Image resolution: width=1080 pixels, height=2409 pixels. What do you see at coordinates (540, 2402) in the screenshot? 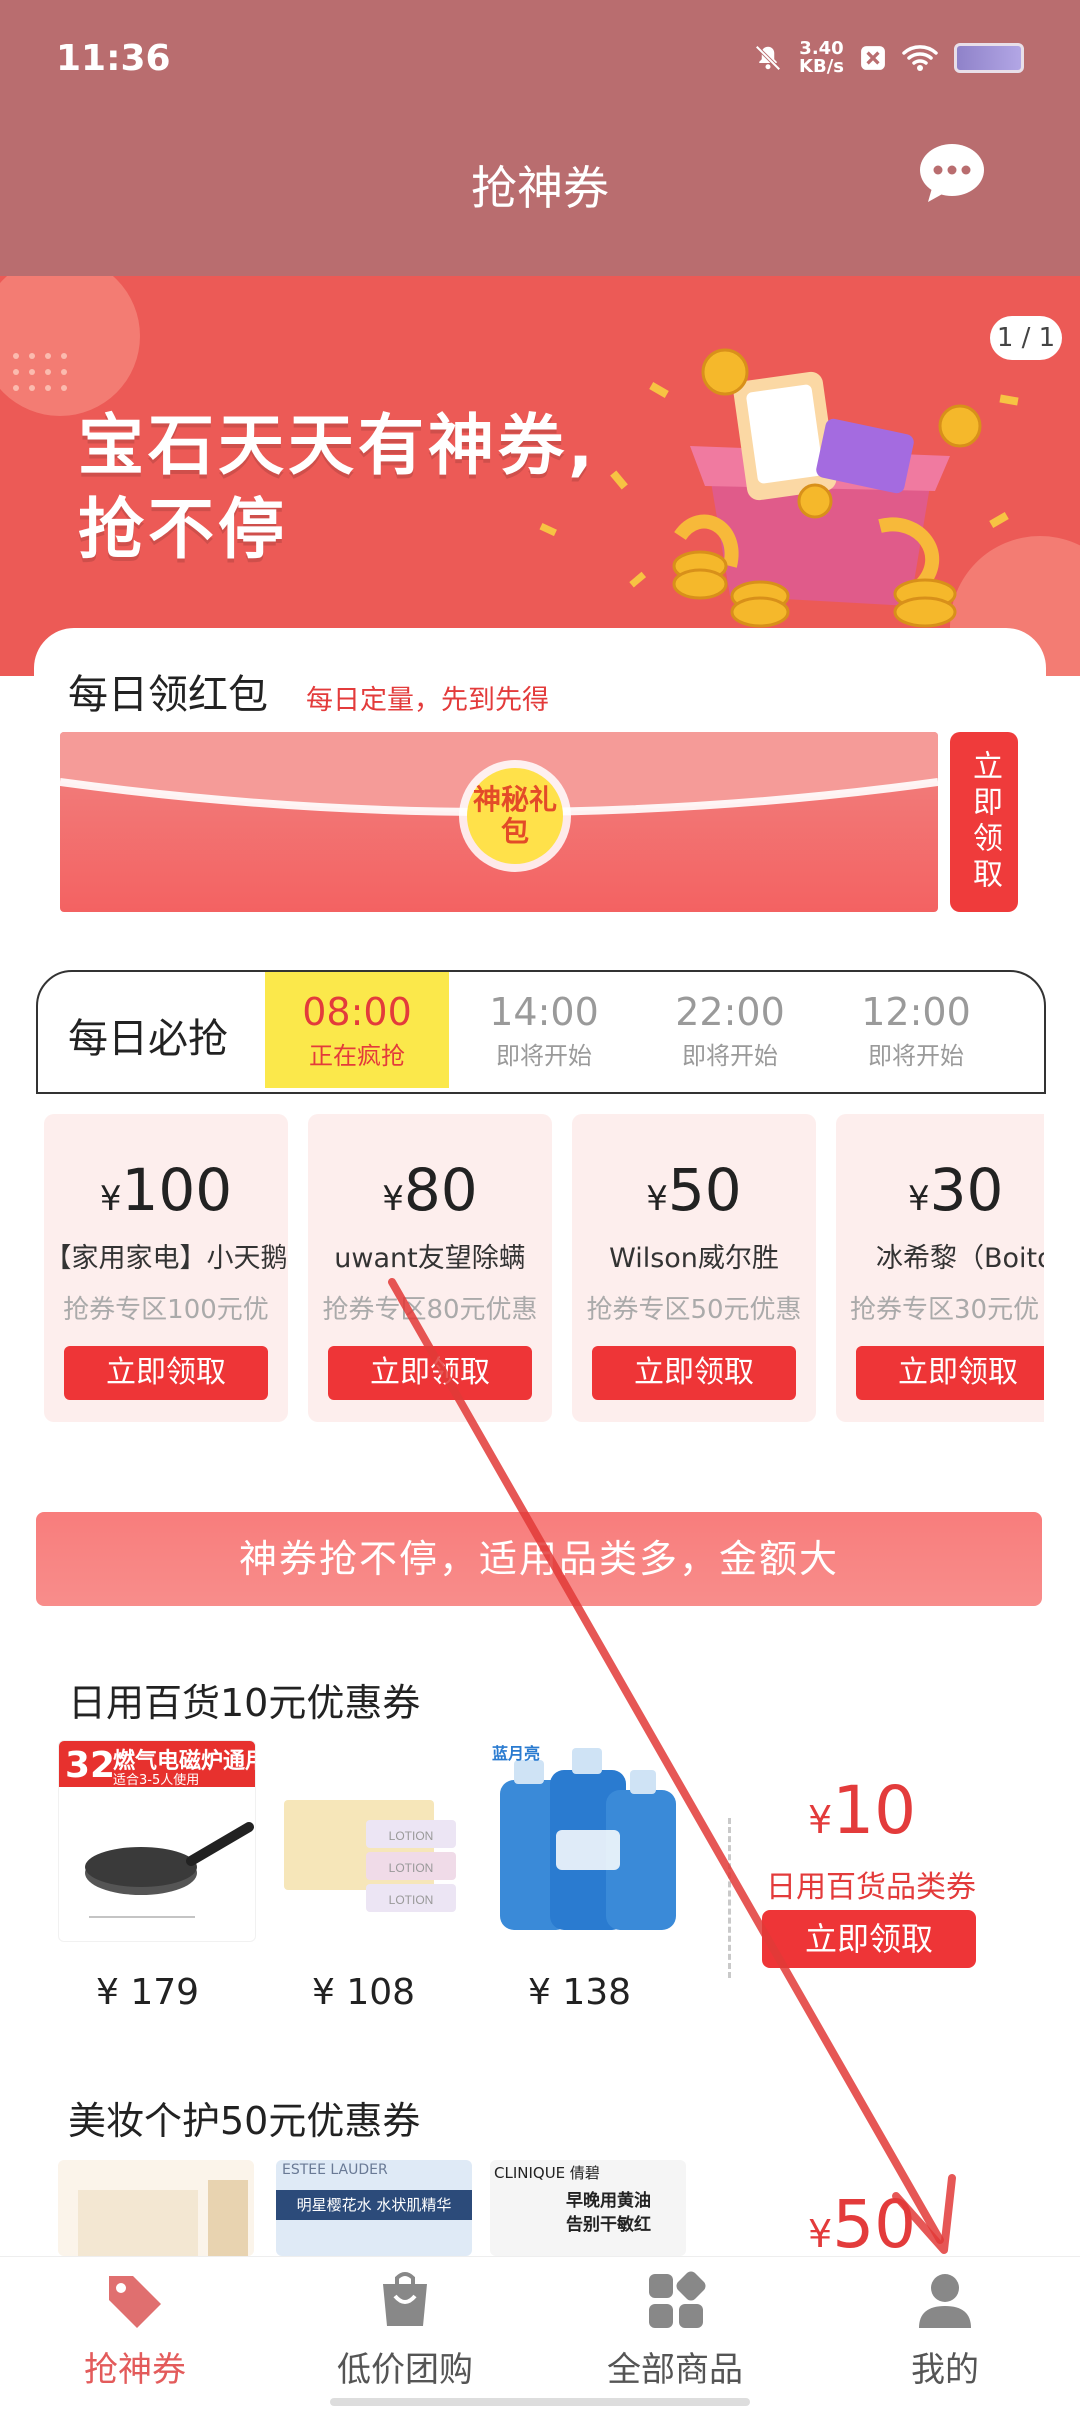
I see `home-indicator` at bounding box center [540, 2402].